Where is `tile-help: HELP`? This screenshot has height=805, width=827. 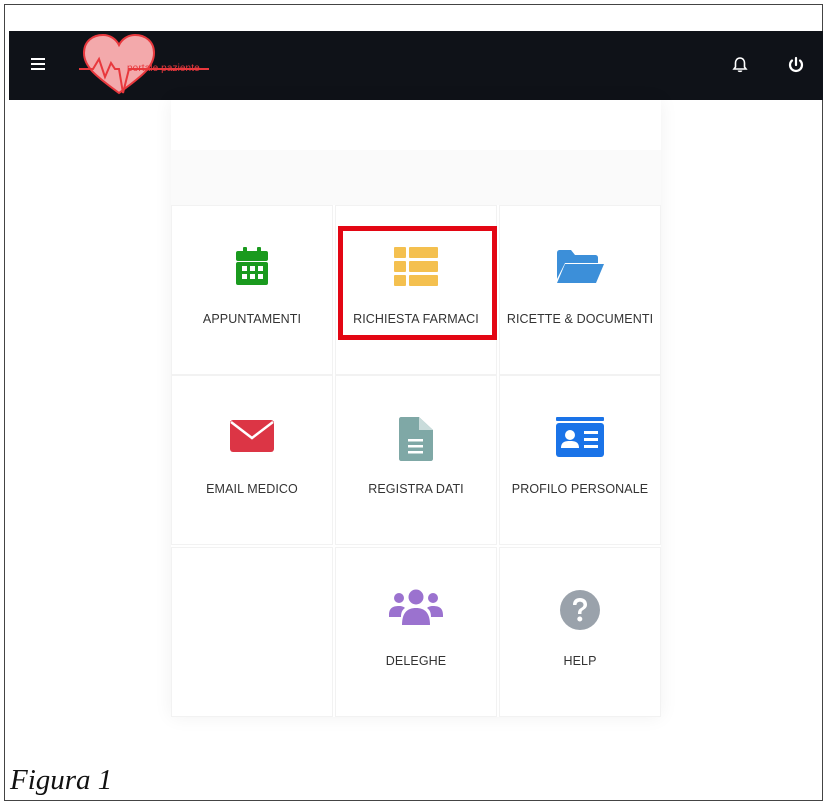 tile-help: HELP is located at coordinates (580, 632).